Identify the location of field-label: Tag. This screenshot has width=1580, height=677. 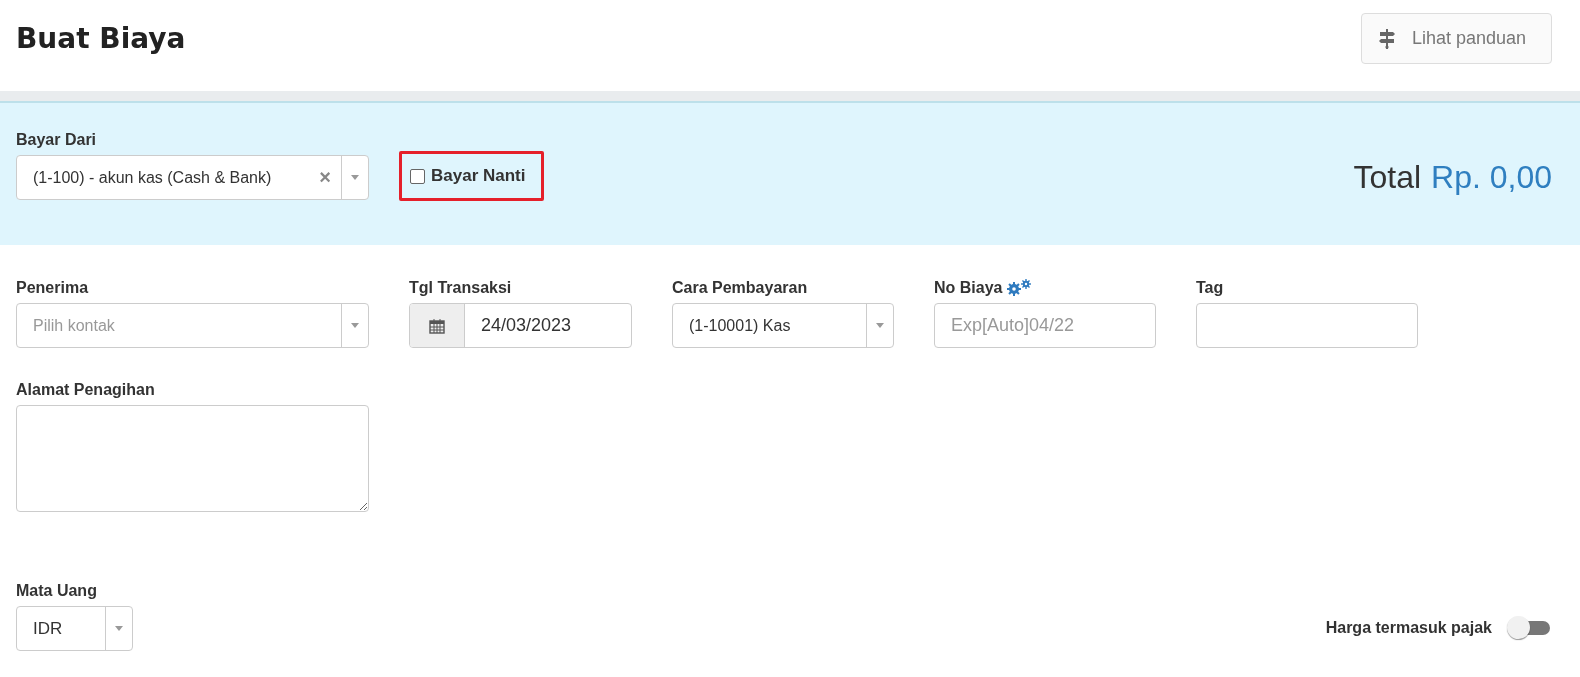
(1210, 287).